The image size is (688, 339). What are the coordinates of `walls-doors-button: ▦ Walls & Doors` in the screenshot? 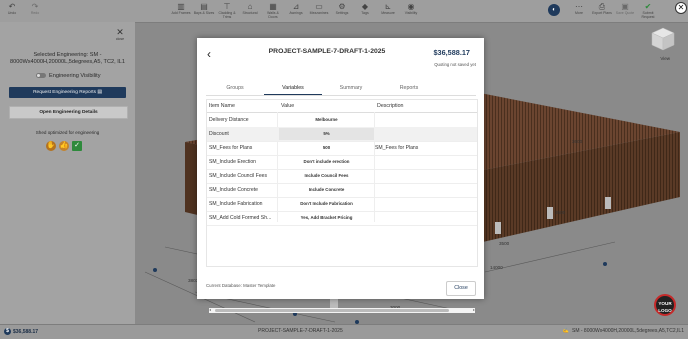 It's located at (273, 11).